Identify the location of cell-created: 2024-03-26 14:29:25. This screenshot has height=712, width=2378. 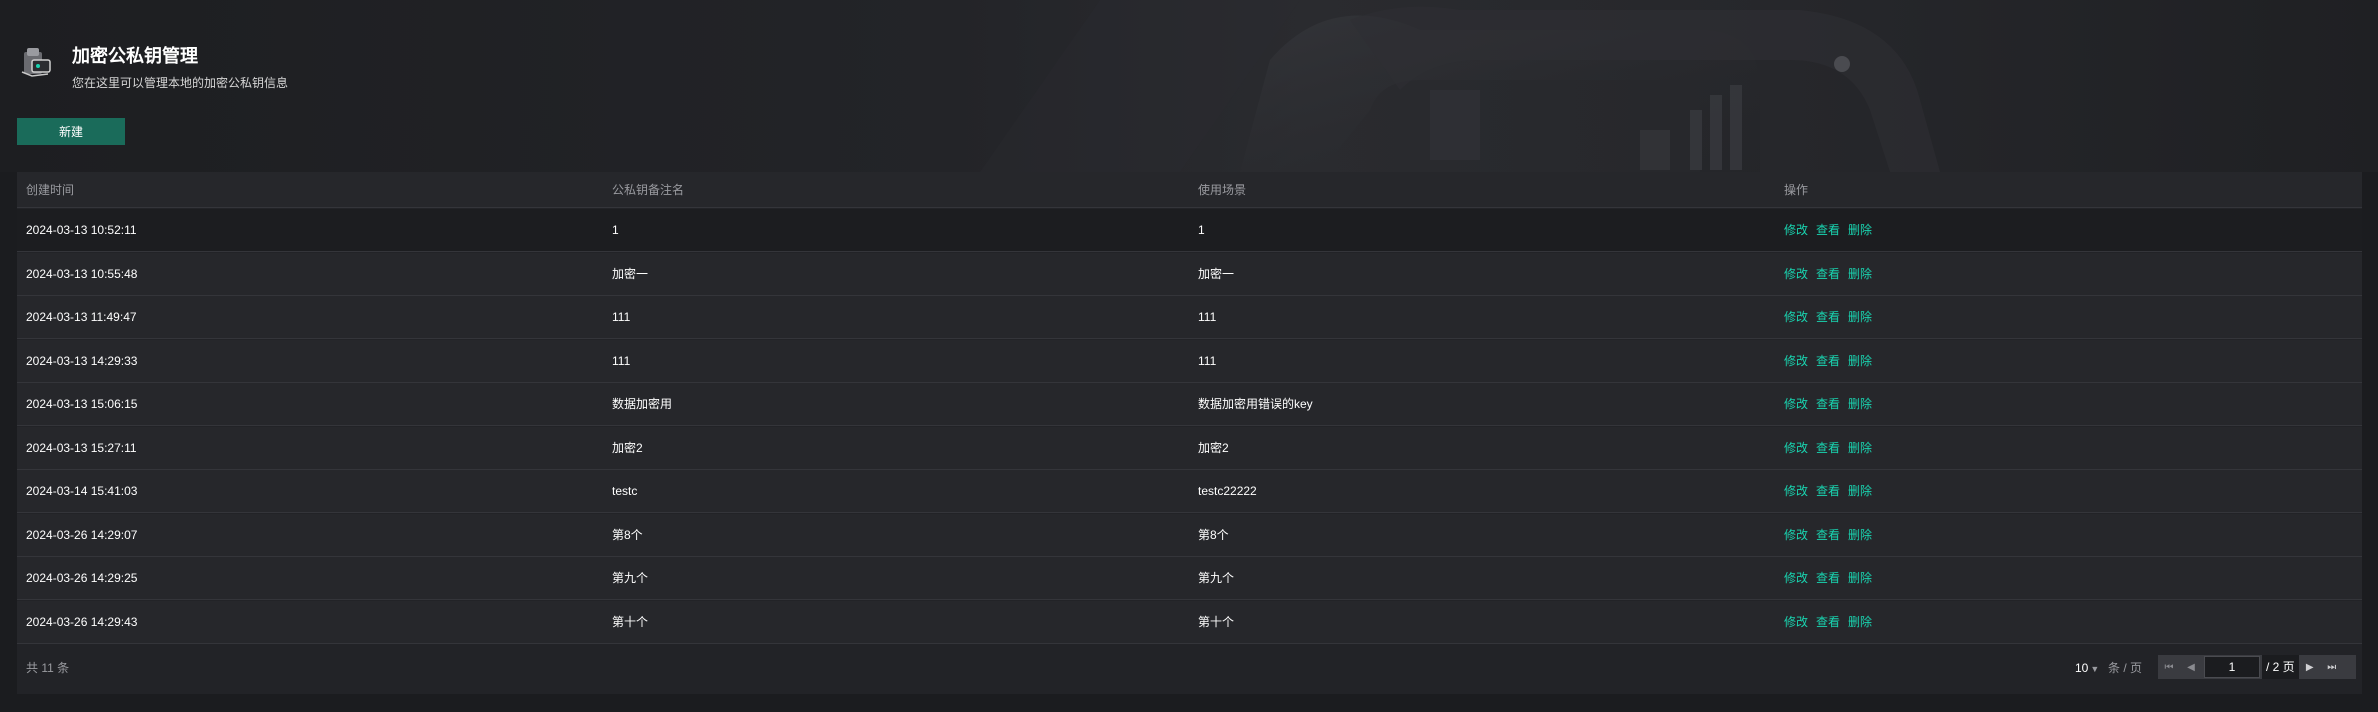
(82, 578).